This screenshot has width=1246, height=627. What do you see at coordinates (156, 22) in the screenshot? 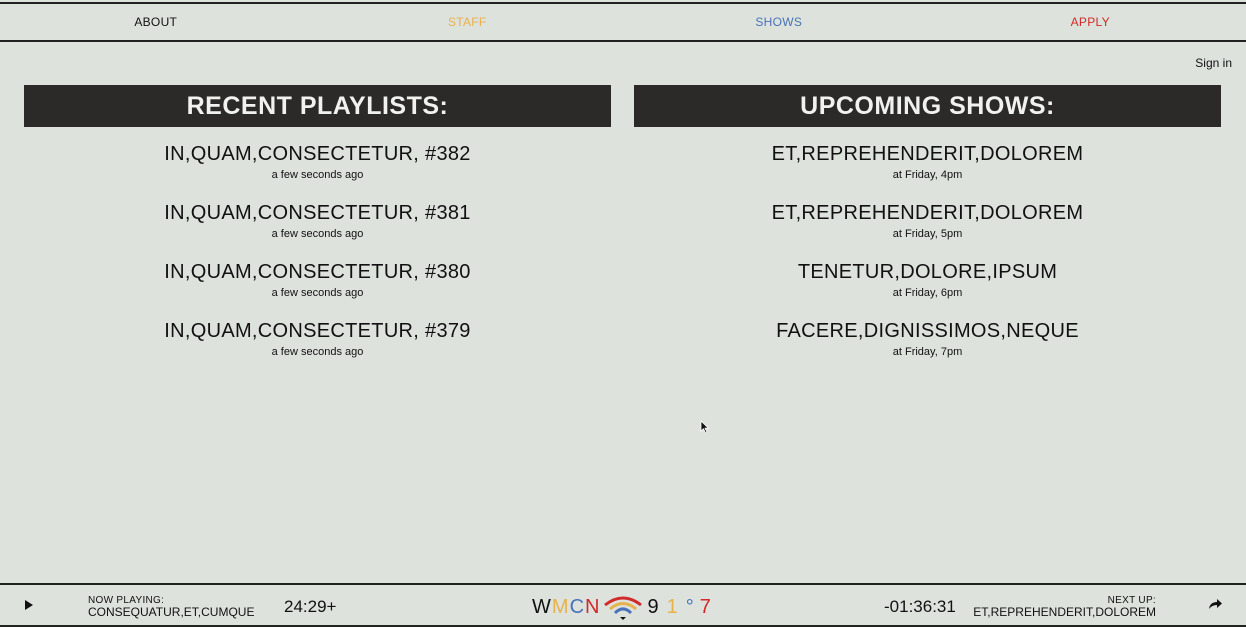
I see `nav-about-link: ABOUT` at bounding box center [156, 22].